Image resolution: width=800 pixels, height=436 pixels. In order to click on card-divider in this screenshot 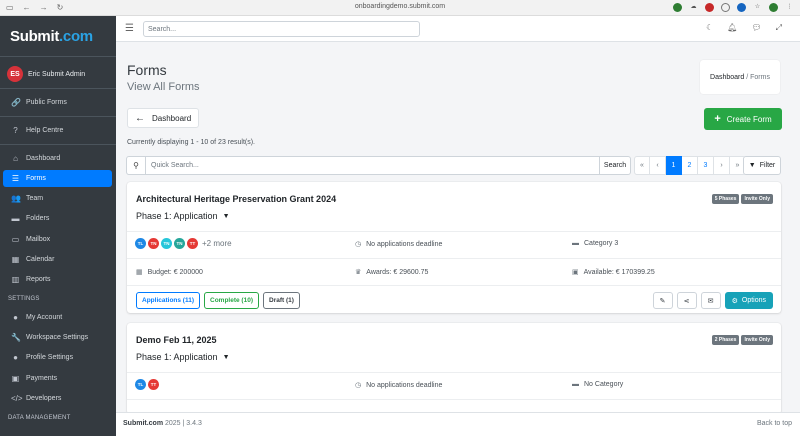, I will do `click(454, 399)`.